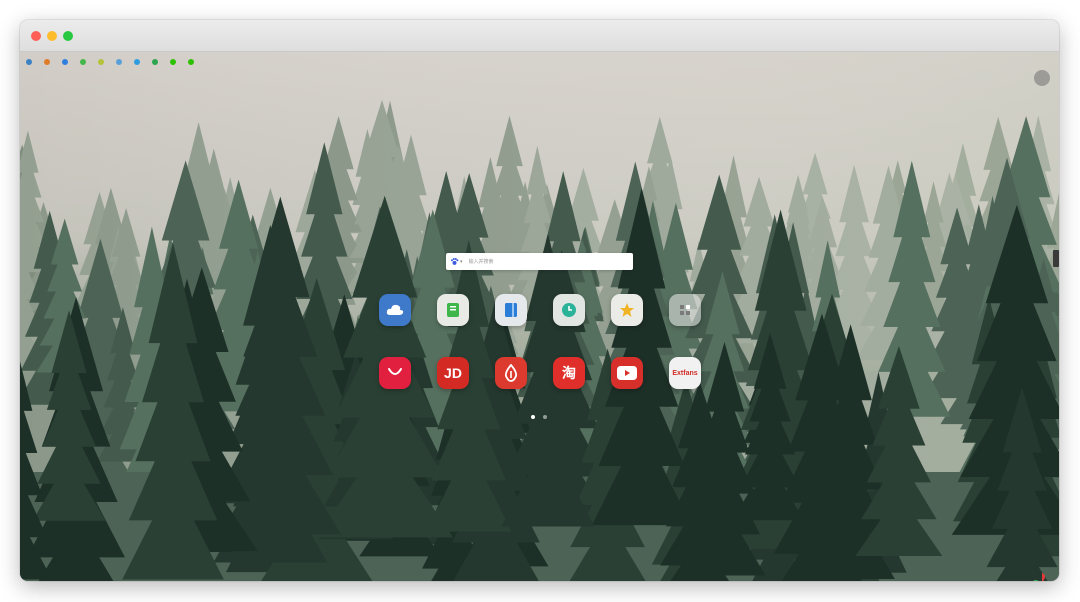 The width and height of the screenshot is (1080, 602). I want to click on star-icon, so click(627, 310).